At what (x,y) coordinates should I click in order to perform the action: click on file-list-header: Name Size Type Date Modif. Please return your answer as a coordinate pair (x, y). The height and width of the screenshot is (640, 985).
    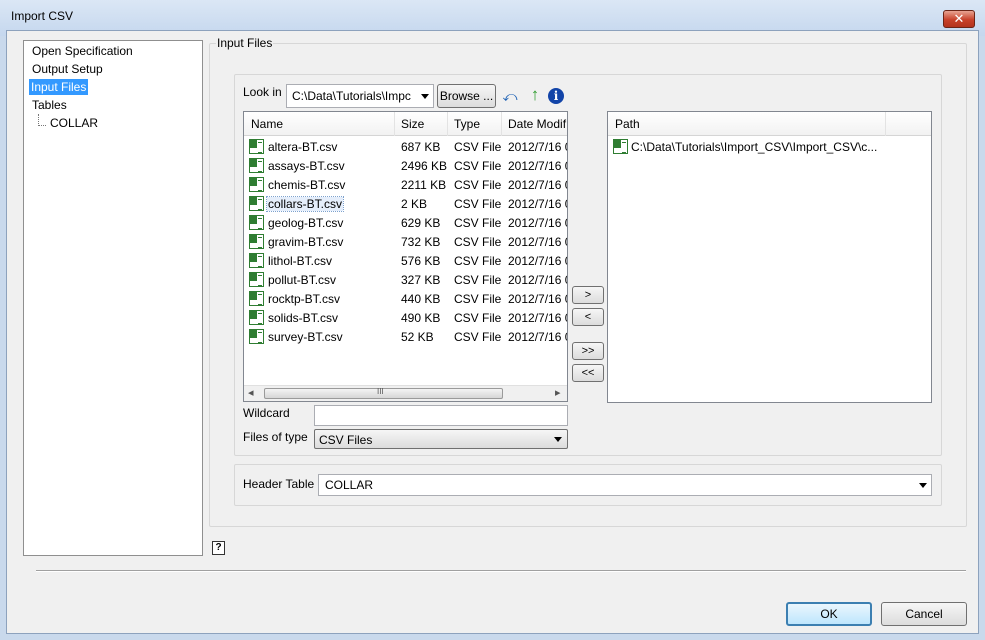
    Looking at the image, I should click on (405, 124).